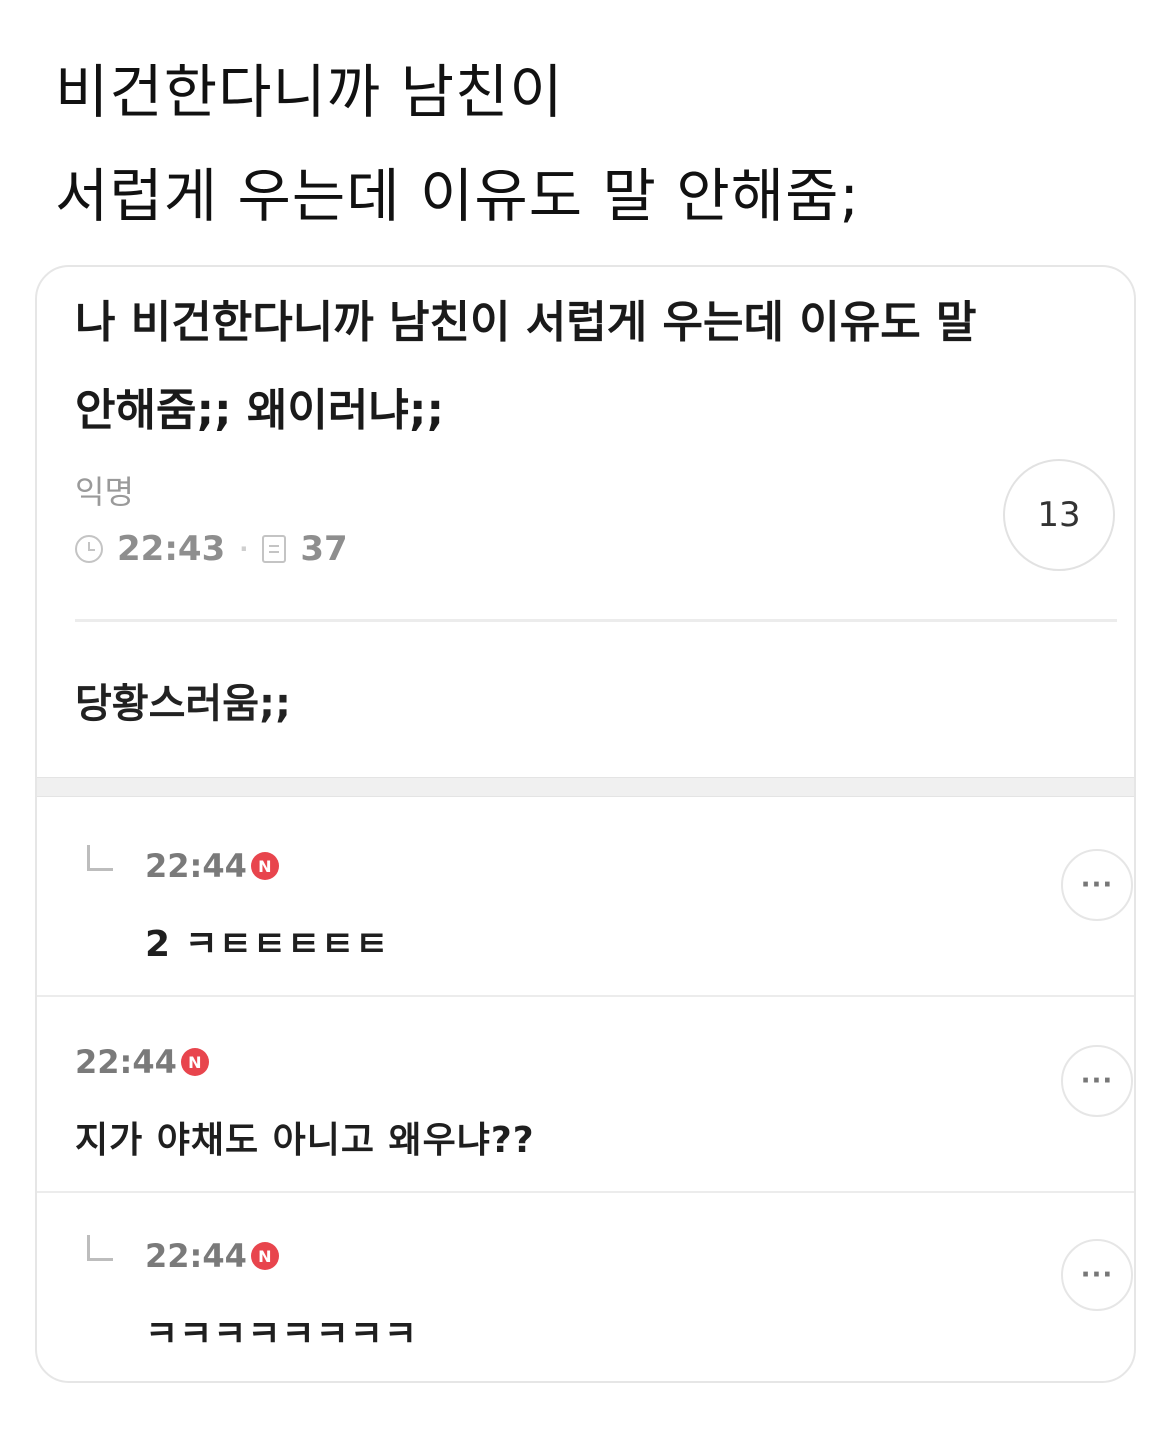 This screenshot has width=1170, height=1439. What do you see at coordinates (267, 944) in the screenshot?
I see `comment-text: 2 ㅋㅌㅌㅌㅌㅌ` at bounding box center [267, 944].